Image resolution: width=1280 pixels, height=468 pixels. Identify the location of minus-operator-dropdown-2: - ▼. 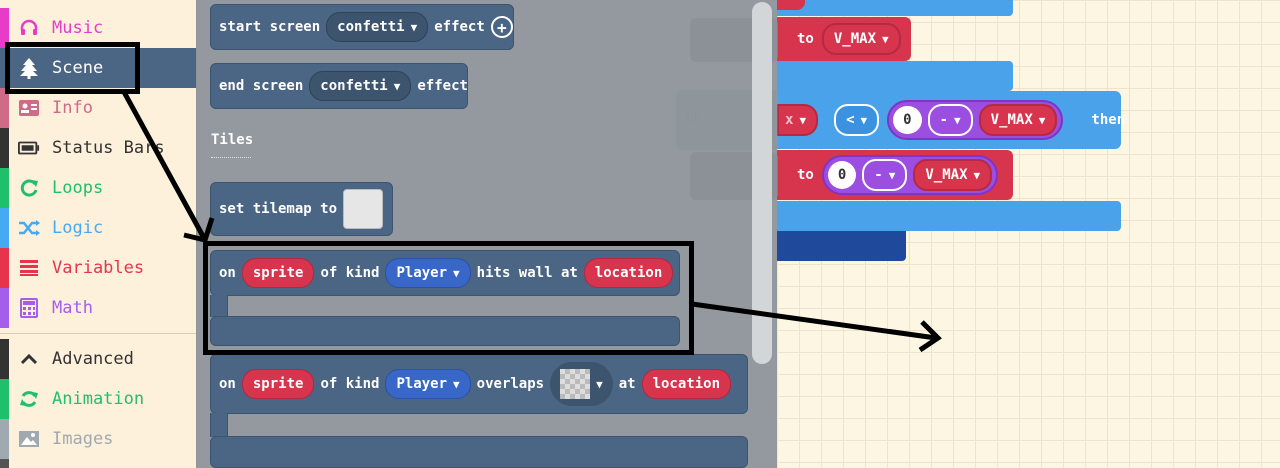
(885, 175).